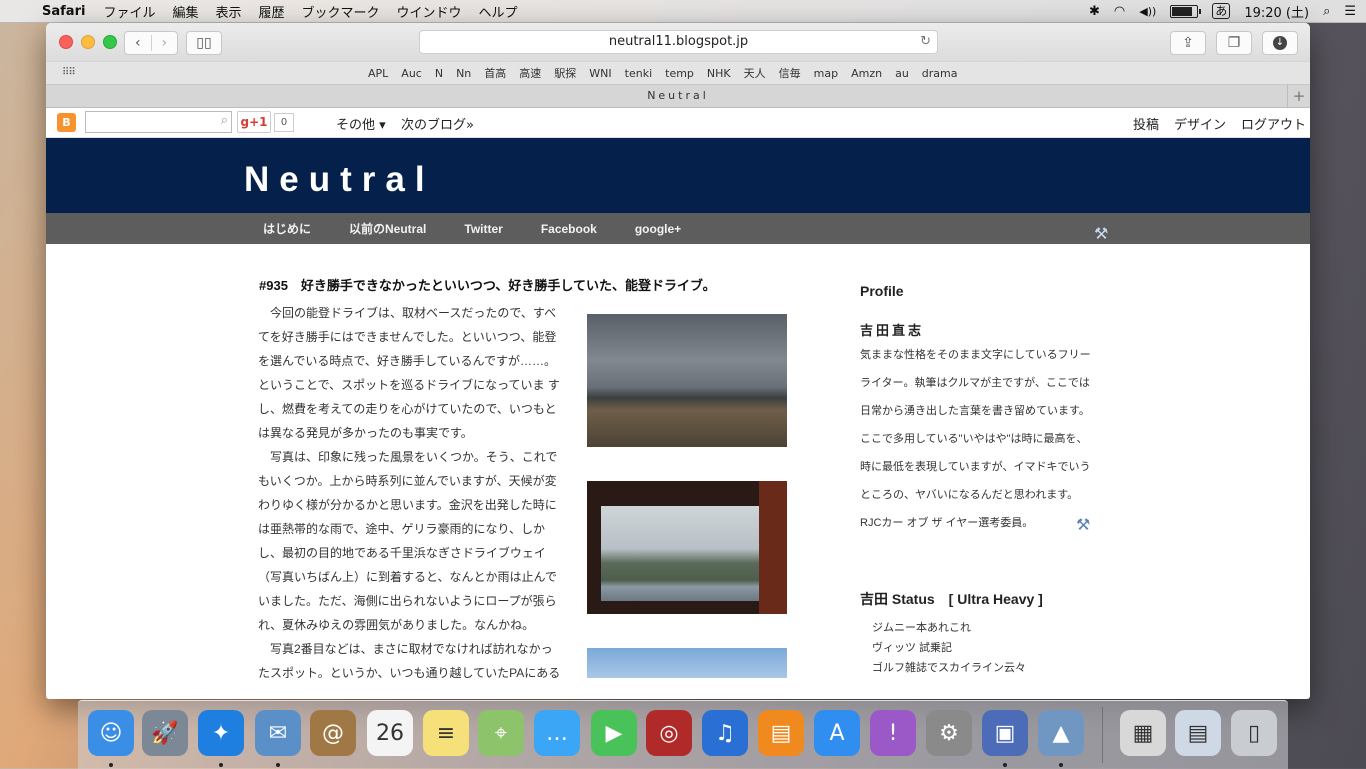  Describe the element at coordinates (446, 733) in the screenshot. I see `notes-icon: ≡` at that location.